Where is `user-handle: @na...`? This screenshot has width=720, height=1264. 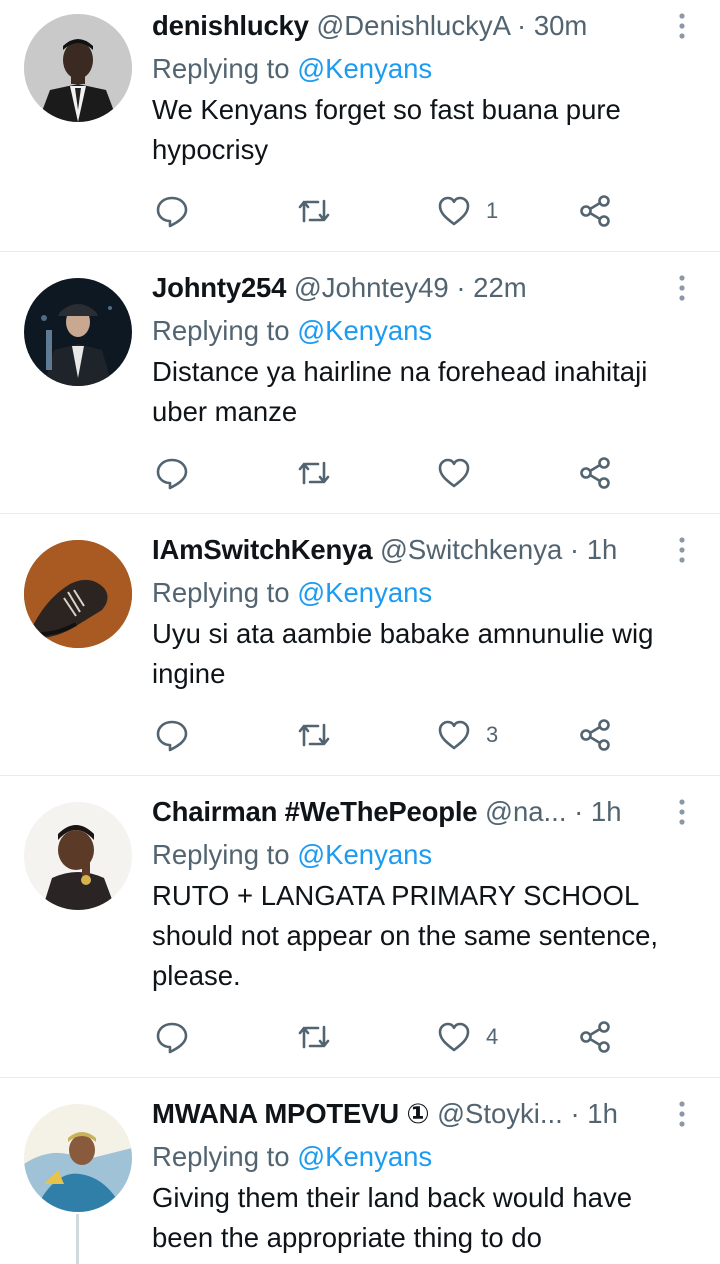 user-handle: @na... is located at coordinates (525, 811).